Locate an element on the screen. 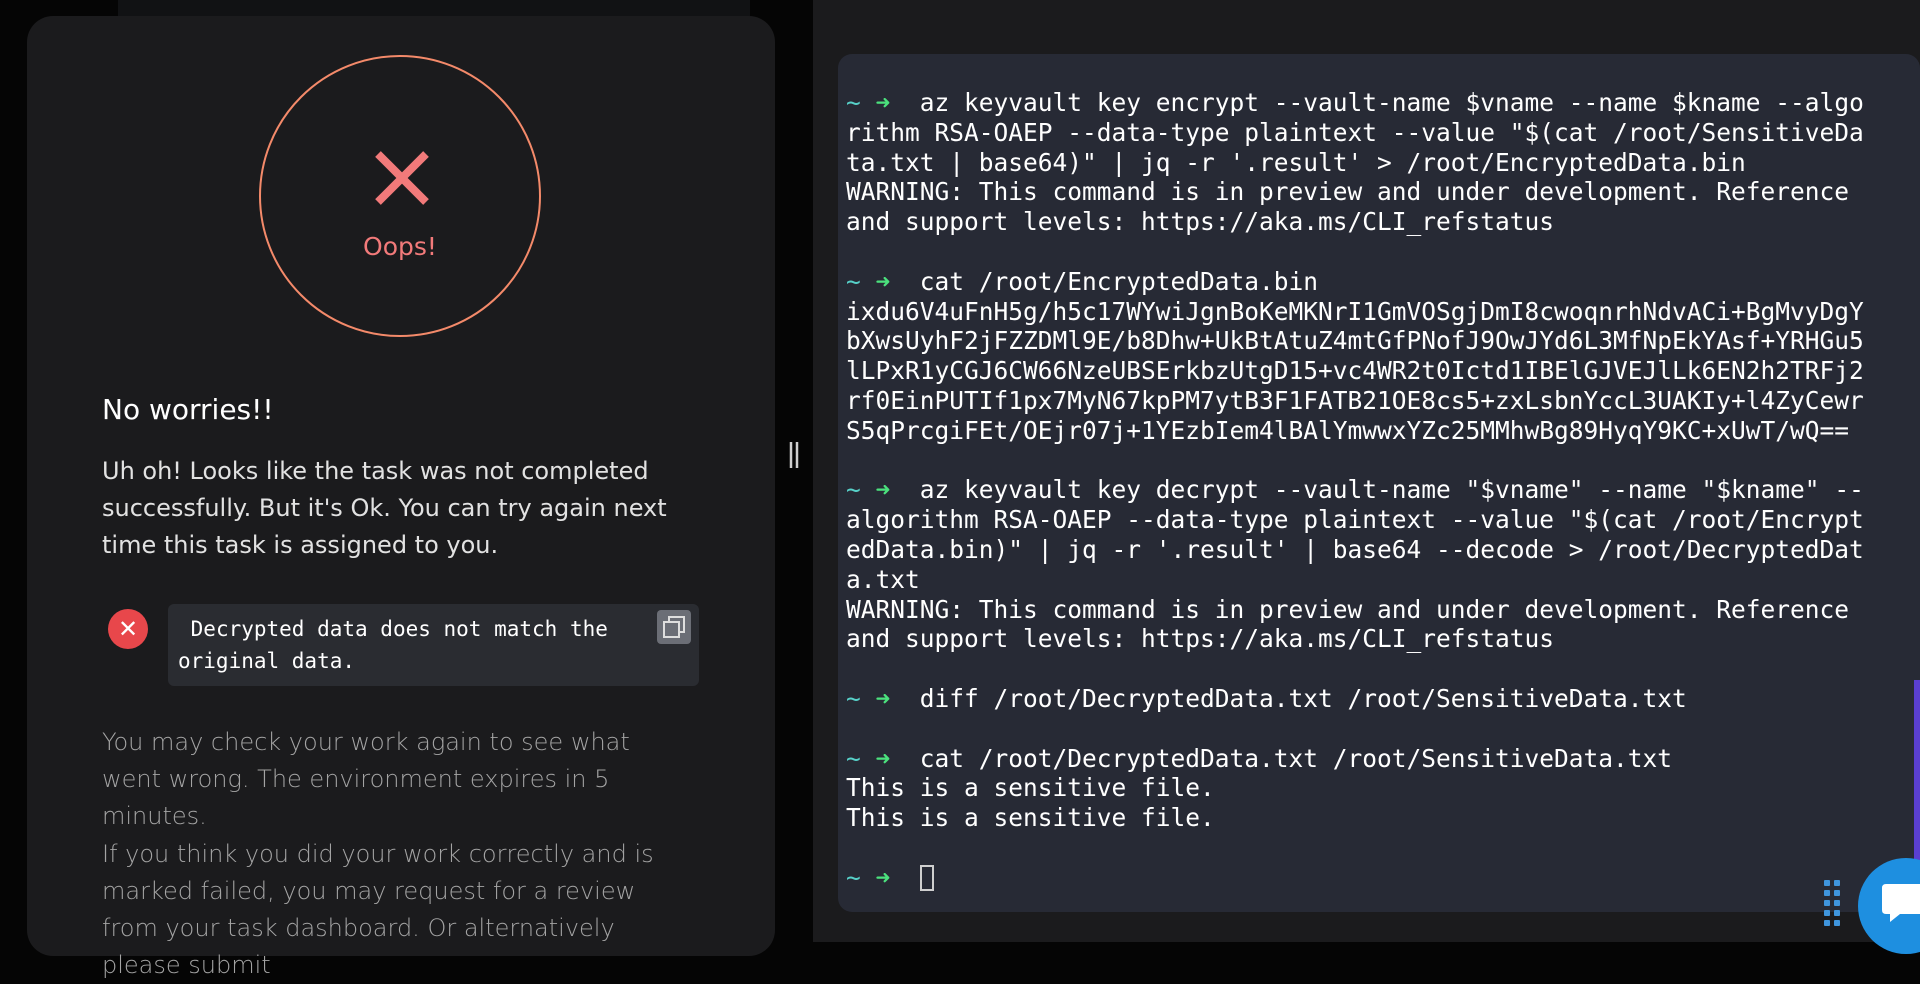 The height and width of the screenshot is (984, 1920). copy-icon is located at coordinates (674, 627).